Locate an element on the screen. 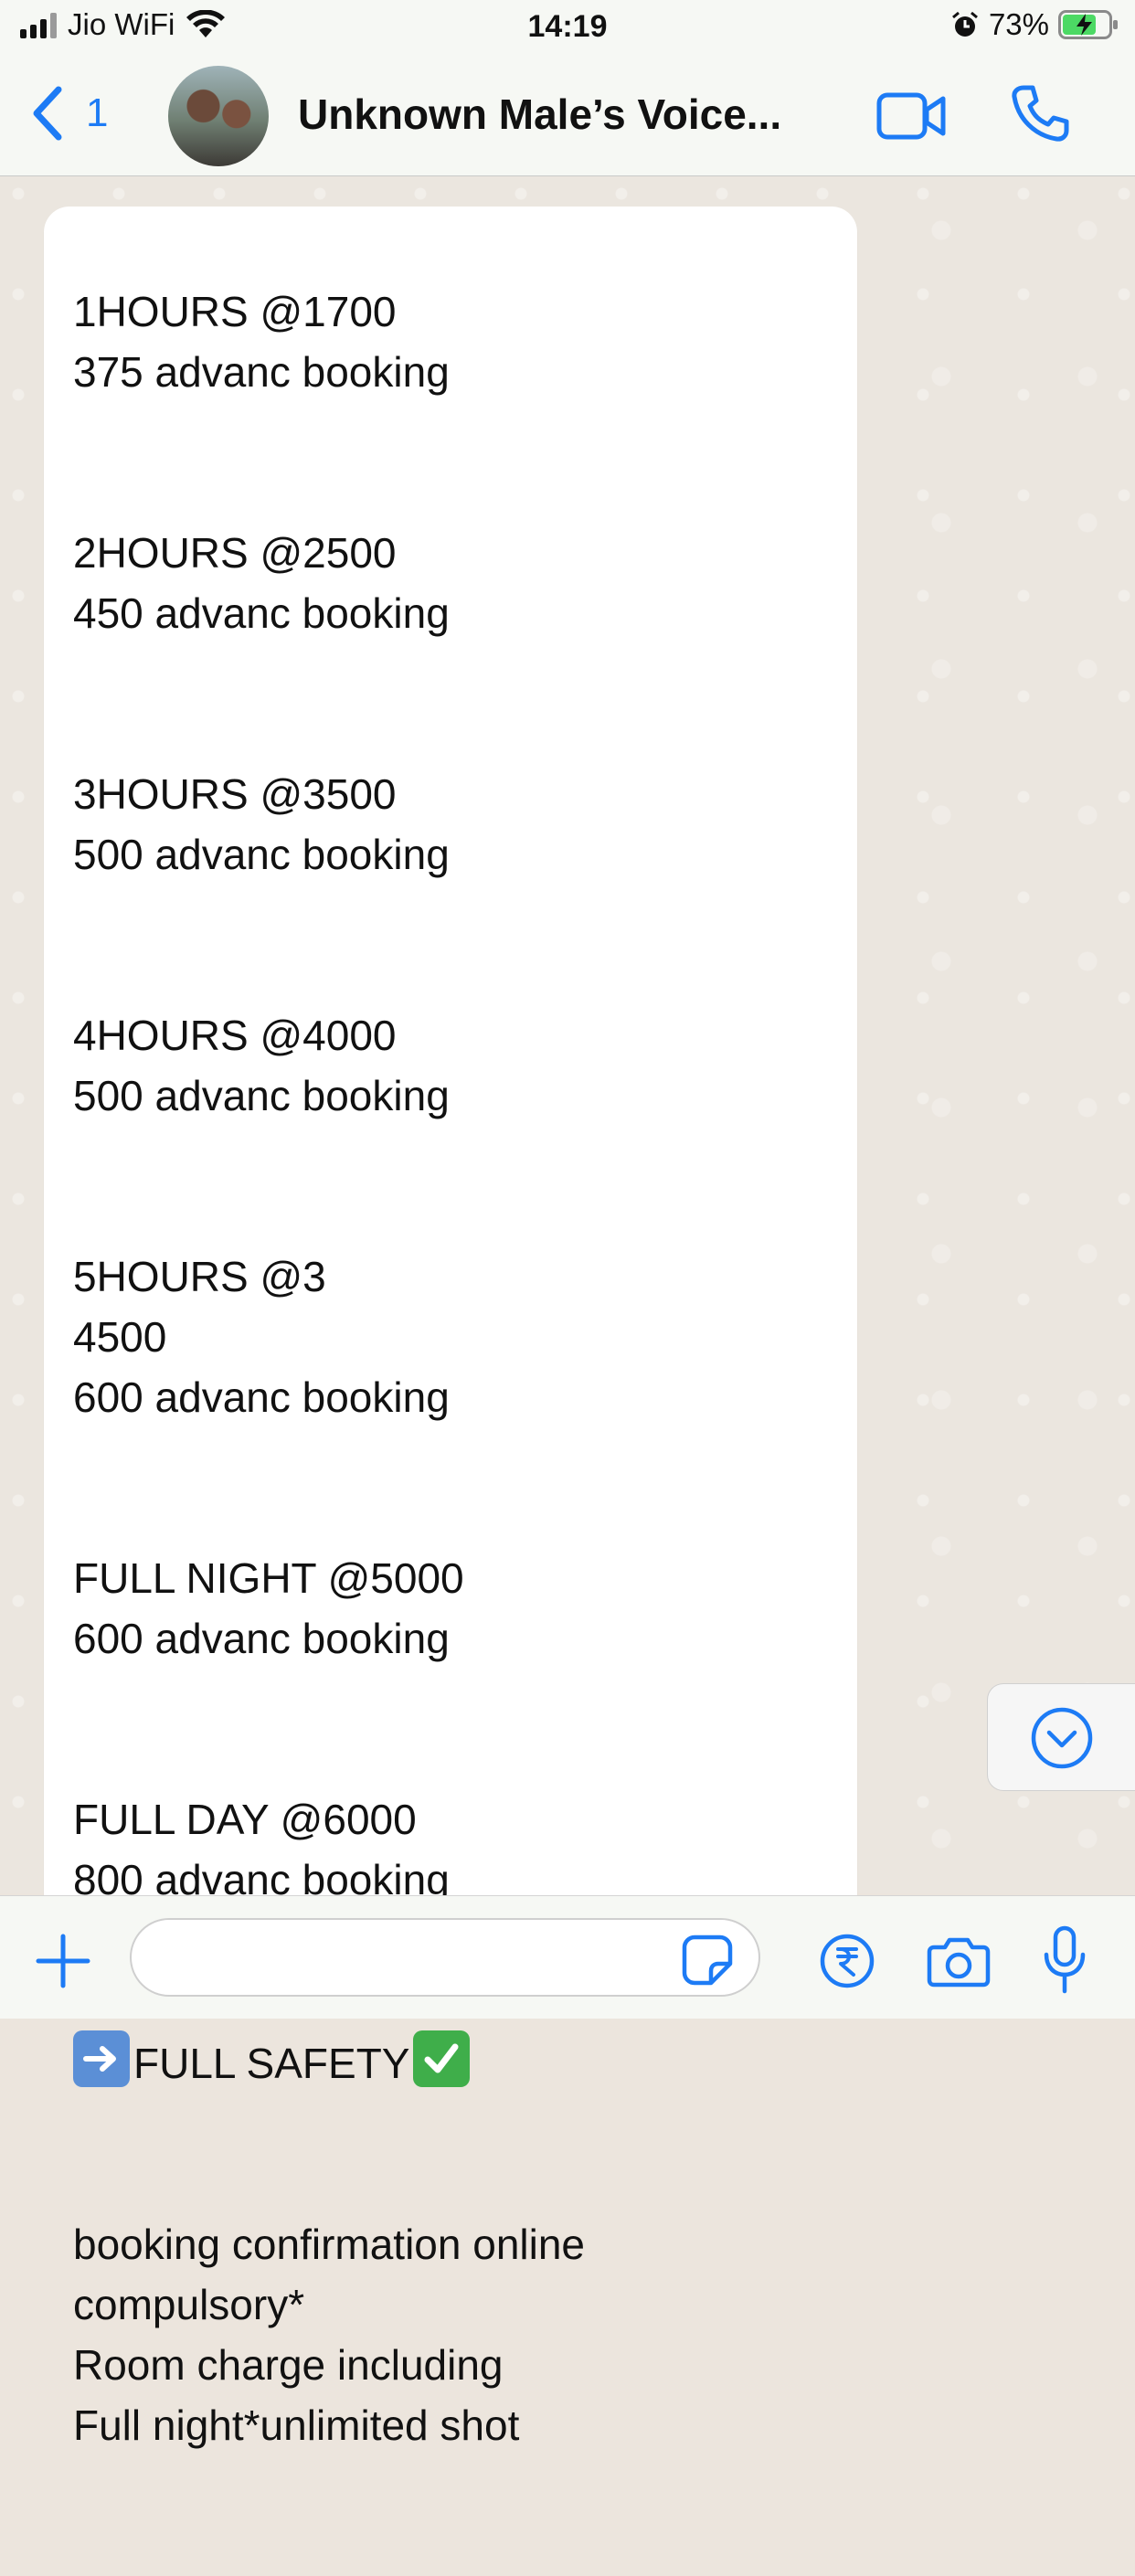 Image resolution: width=1135 pixels, height=2576 pixels. plus-icon is located at coordinates (63, 1961).